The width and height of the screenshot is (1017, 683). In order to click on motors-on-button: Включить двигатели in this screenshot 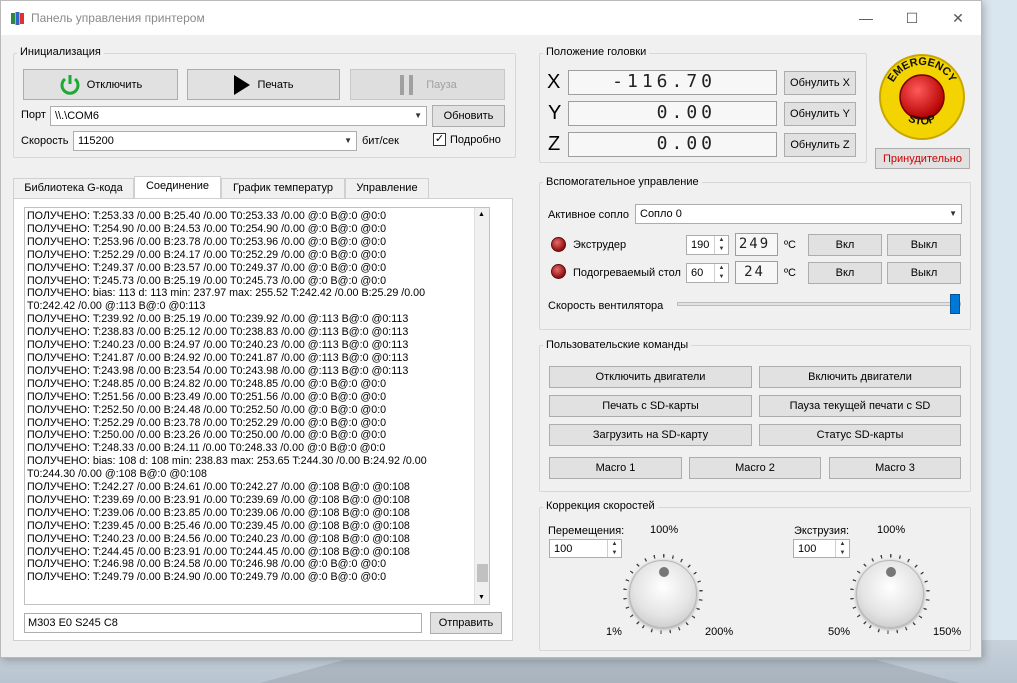, I will do `click(860, 377)`.